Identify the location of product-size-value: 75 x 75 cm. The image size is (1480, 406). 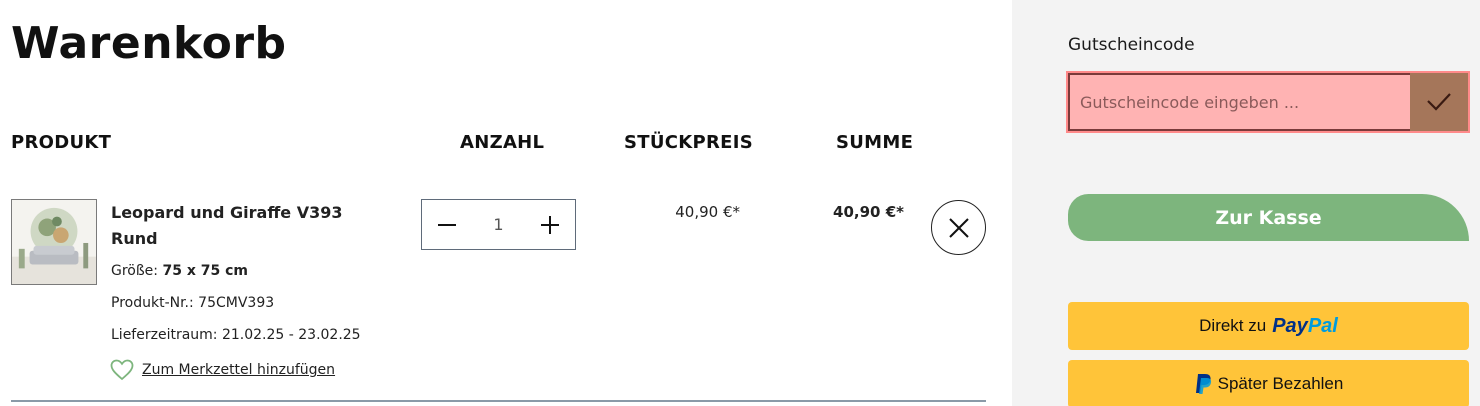
(205, 271).